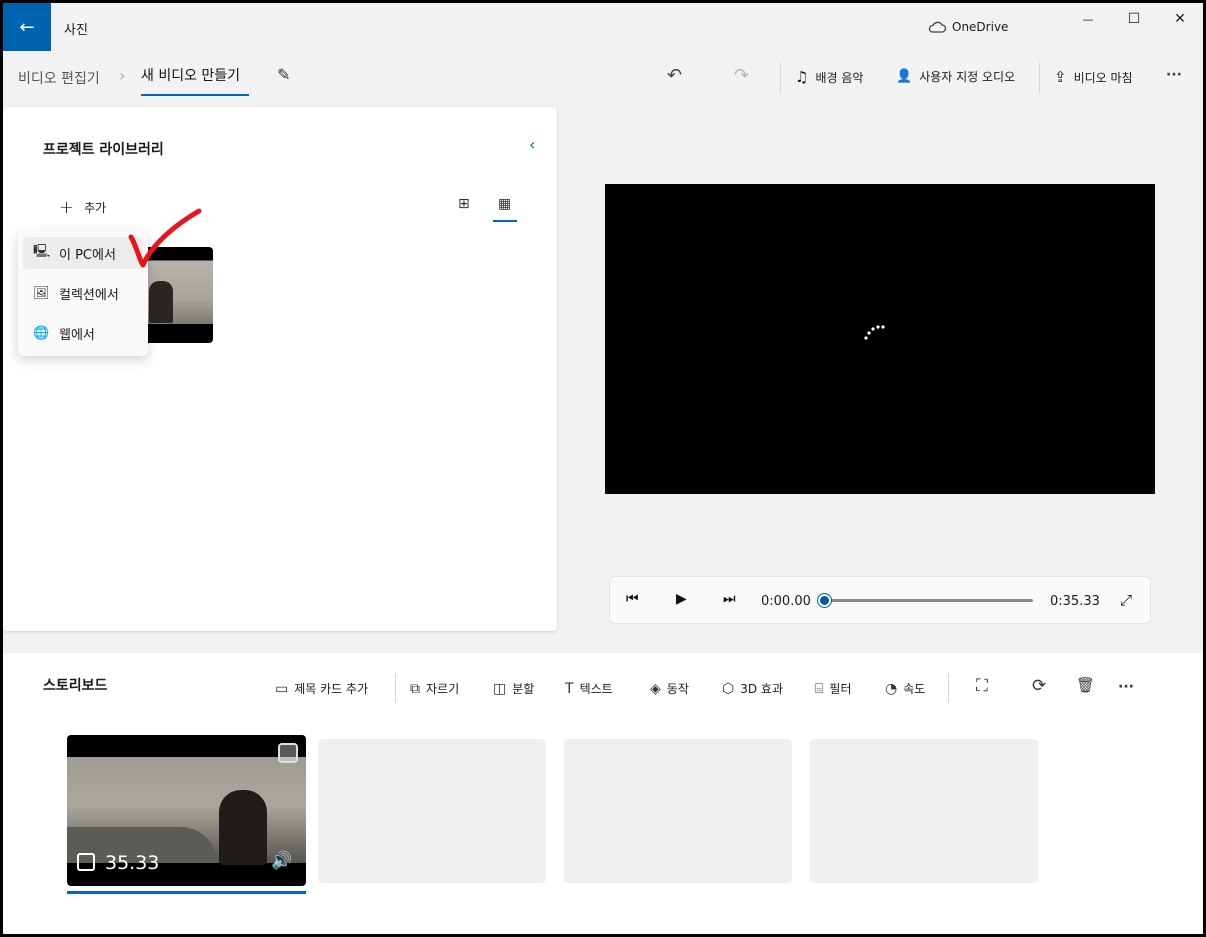 Image resolution: width=1206 pixels, height=937 pixels. Describe the element at coordinates (1126, 600) in the screenshot. I see `fullscreen-expand-icon: ⤢` at that location.